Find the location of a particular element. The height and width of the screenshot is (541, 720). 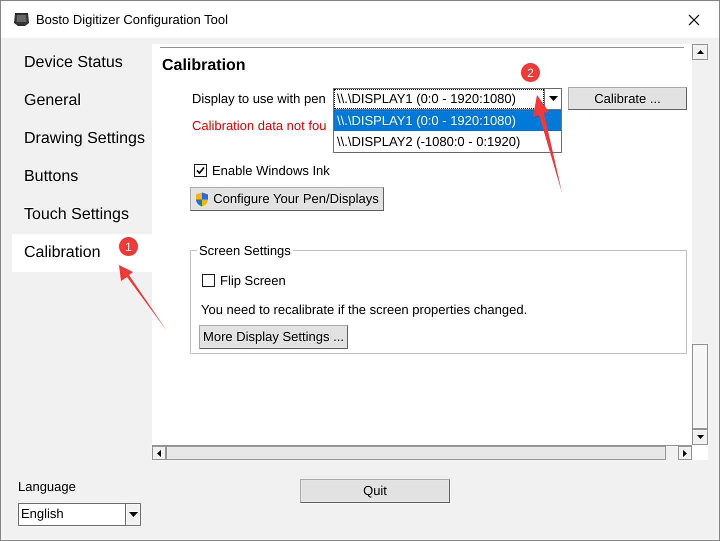

note-text: You need to recalibrate if the screen properties changed. is located at coordinates (364, 309).